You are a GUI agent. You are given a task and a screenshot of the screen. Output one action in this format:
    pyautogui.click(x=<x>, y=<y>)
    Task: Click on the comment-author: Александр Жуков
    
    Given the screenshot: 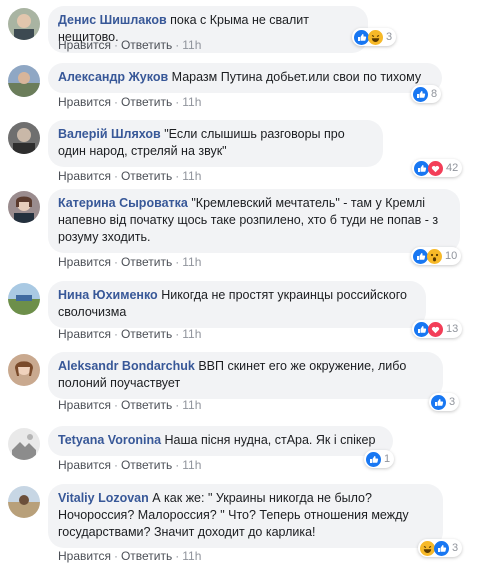 What is the action you would take?
    pyautogui.click(x=113, y=77)
    